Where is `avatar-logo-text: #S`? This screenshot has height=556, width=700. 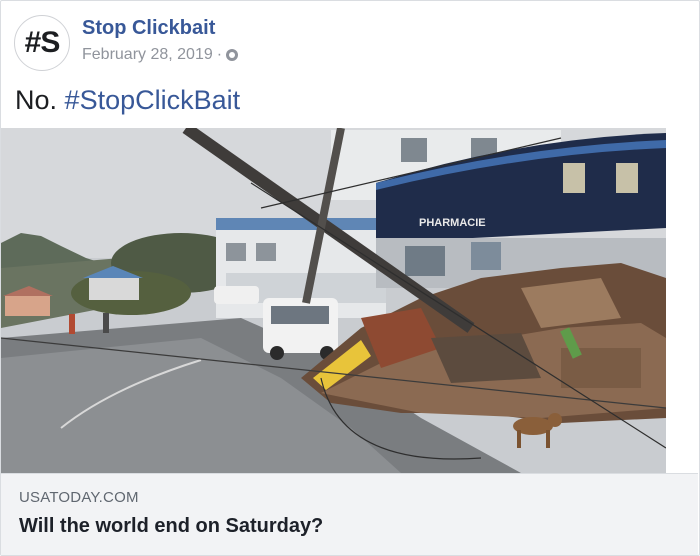
avatar-logo-text: #S is located at coordinates (42, 42).